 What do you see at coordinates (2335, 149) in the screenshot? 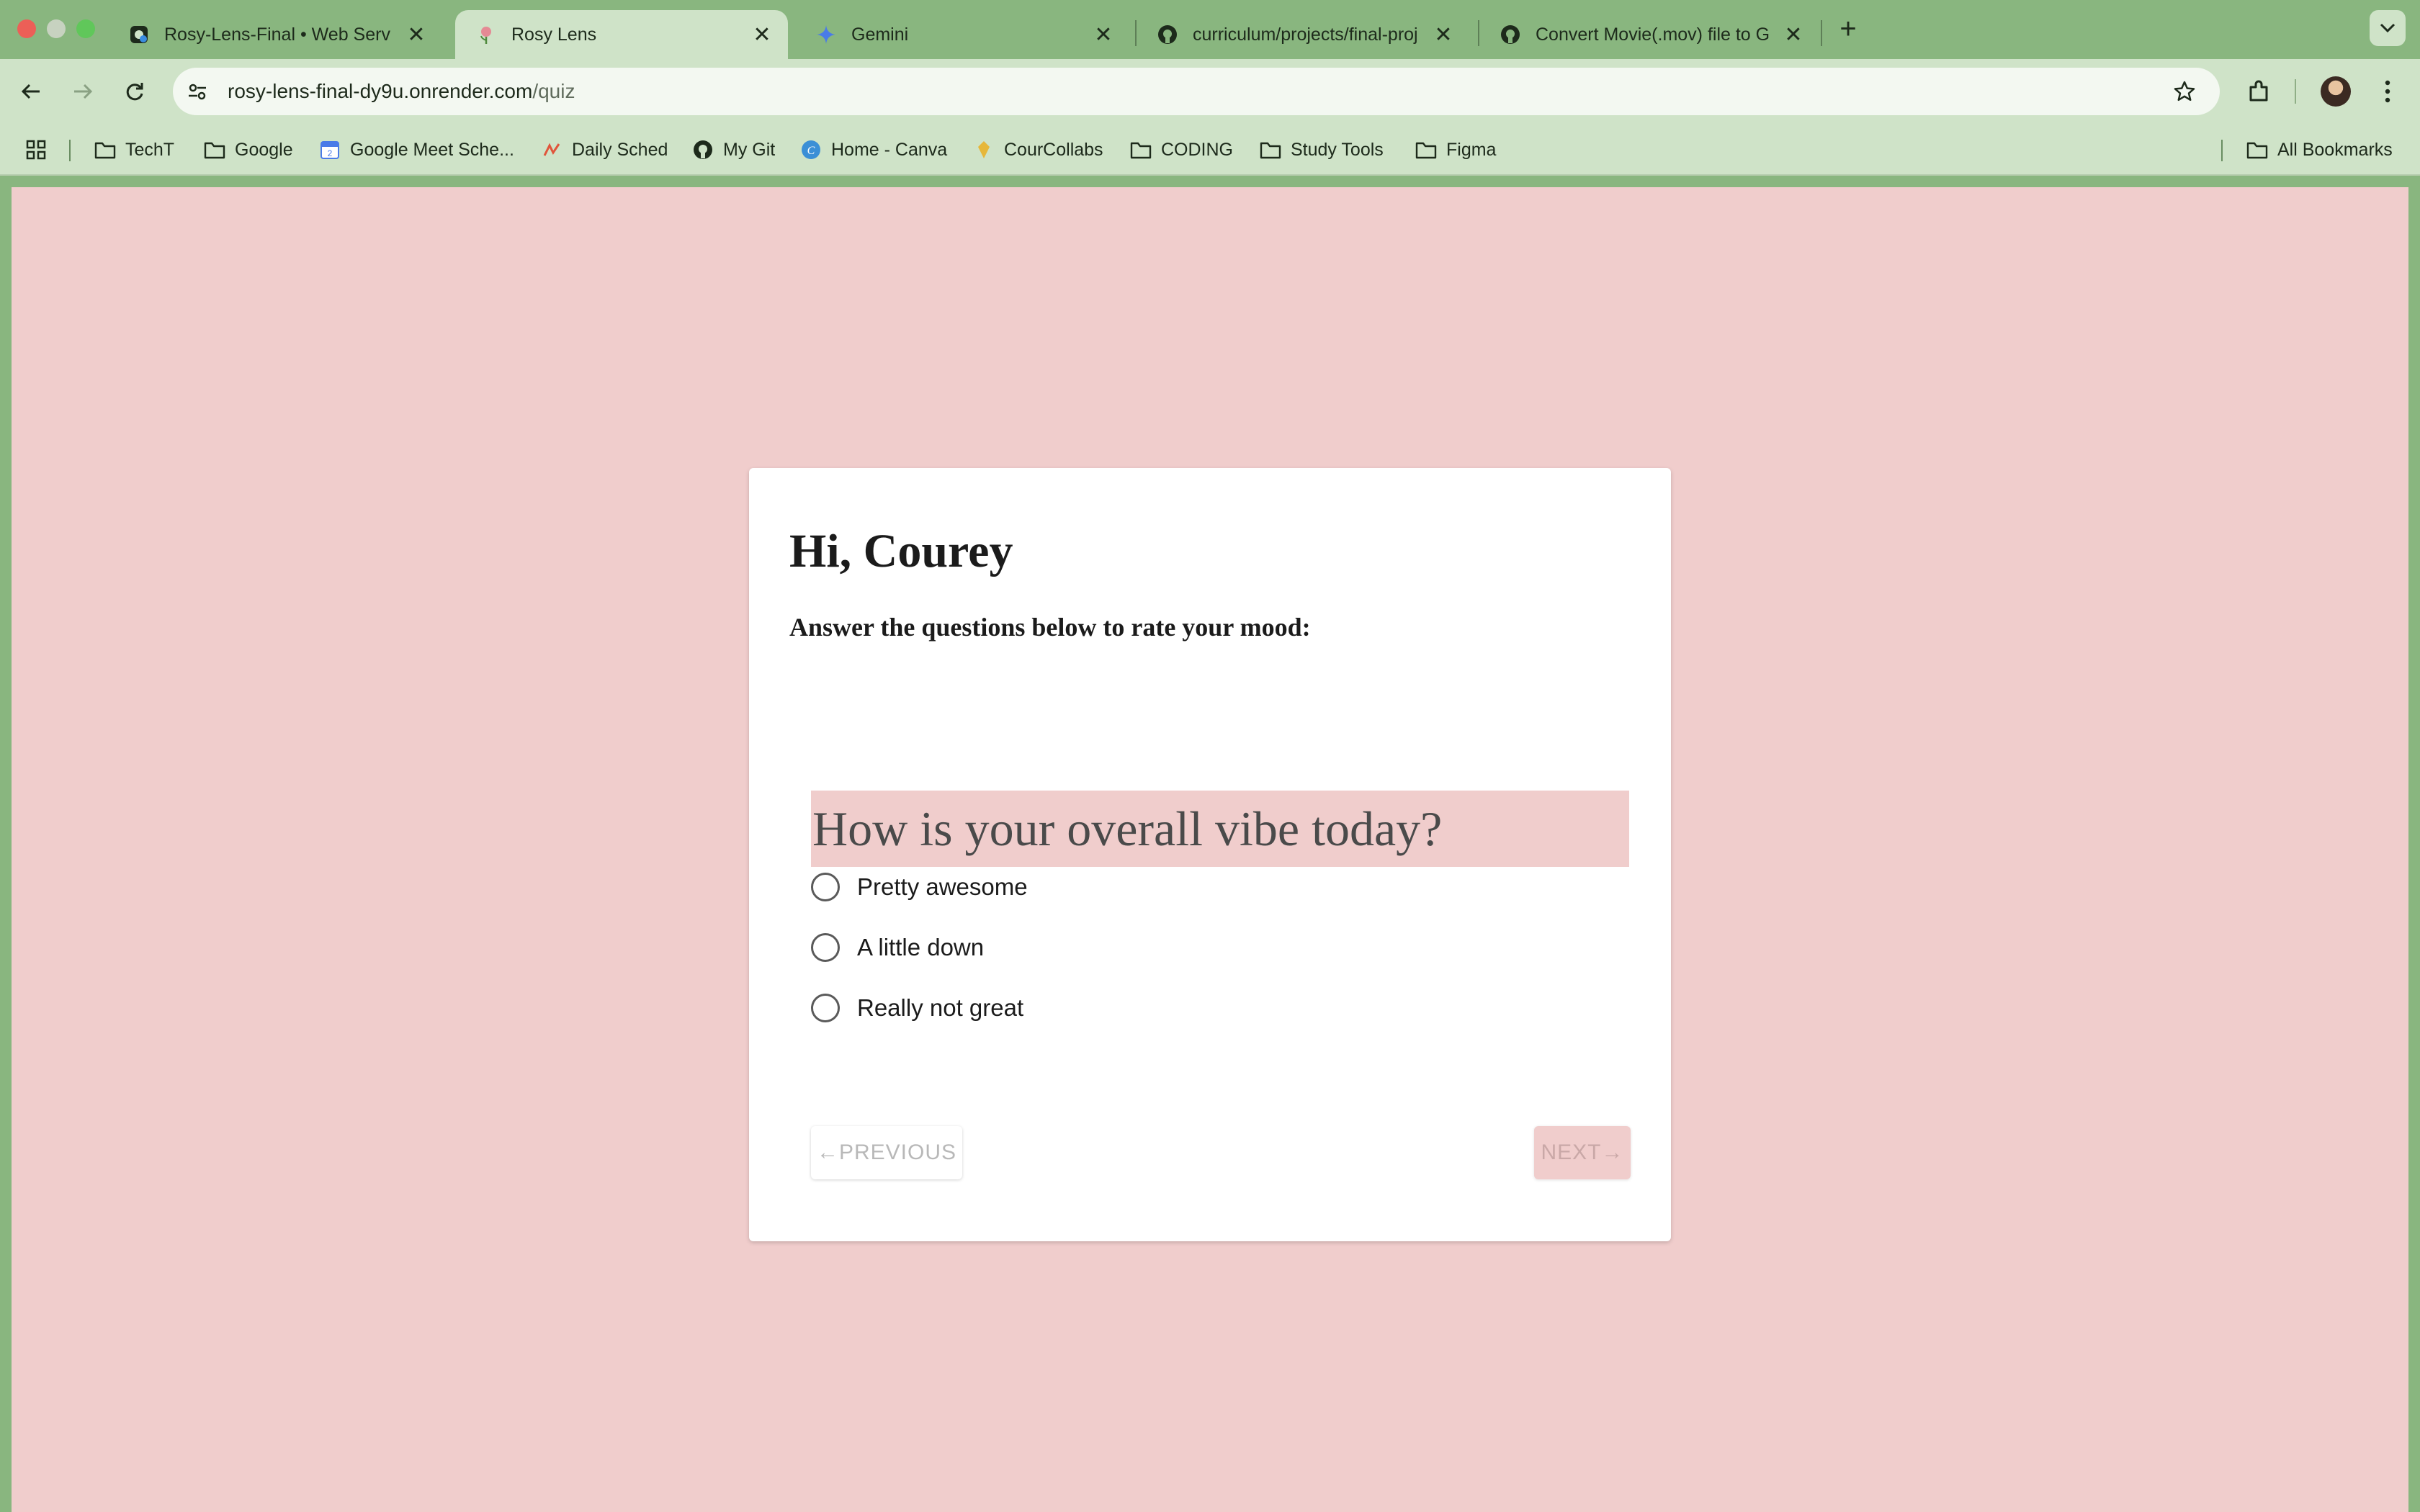
I see `all-bookmarks-label: All Bookmarks` at bounding box center [2335, 149].